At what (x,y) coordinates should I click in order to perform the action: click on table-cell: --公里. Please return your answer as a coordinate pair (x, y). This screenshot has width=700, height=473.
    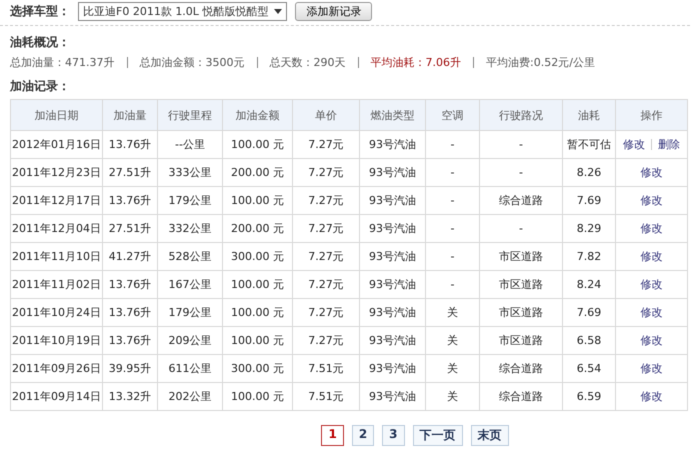
    Looking at the image, I should click on (190, 144).